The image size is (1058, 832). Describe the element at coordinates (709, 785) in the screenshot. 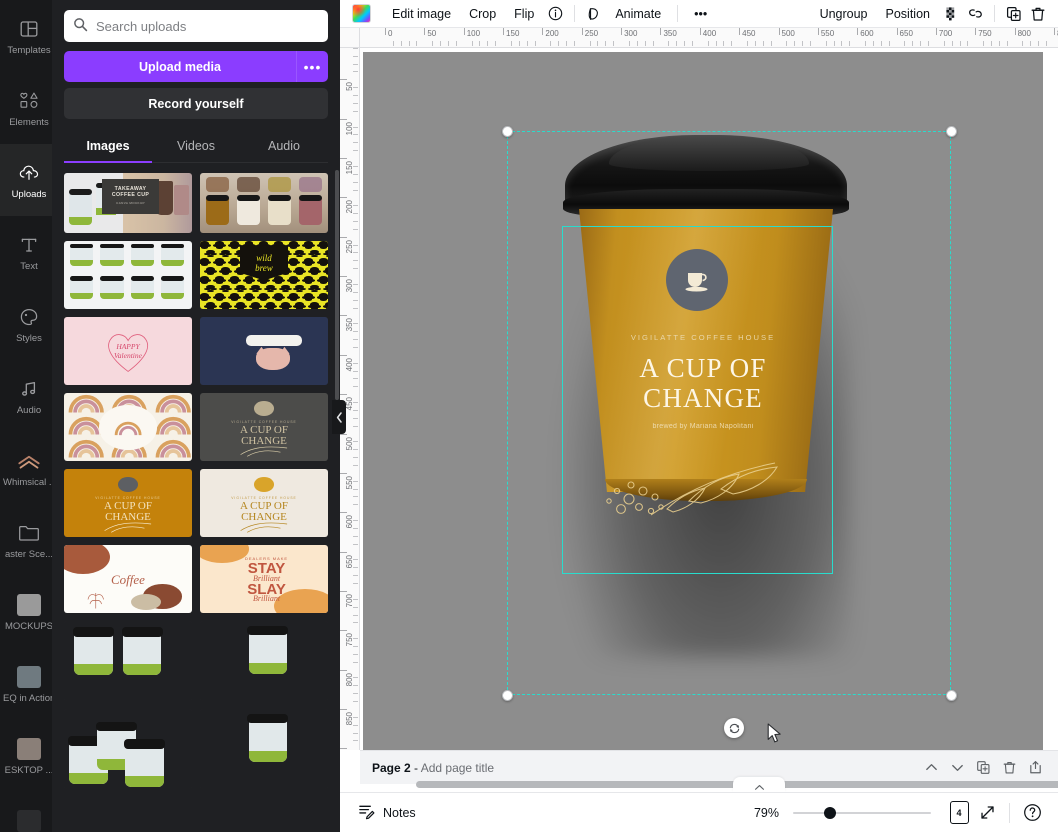

I see `canvas-horizontal-scrollbar` at that location.